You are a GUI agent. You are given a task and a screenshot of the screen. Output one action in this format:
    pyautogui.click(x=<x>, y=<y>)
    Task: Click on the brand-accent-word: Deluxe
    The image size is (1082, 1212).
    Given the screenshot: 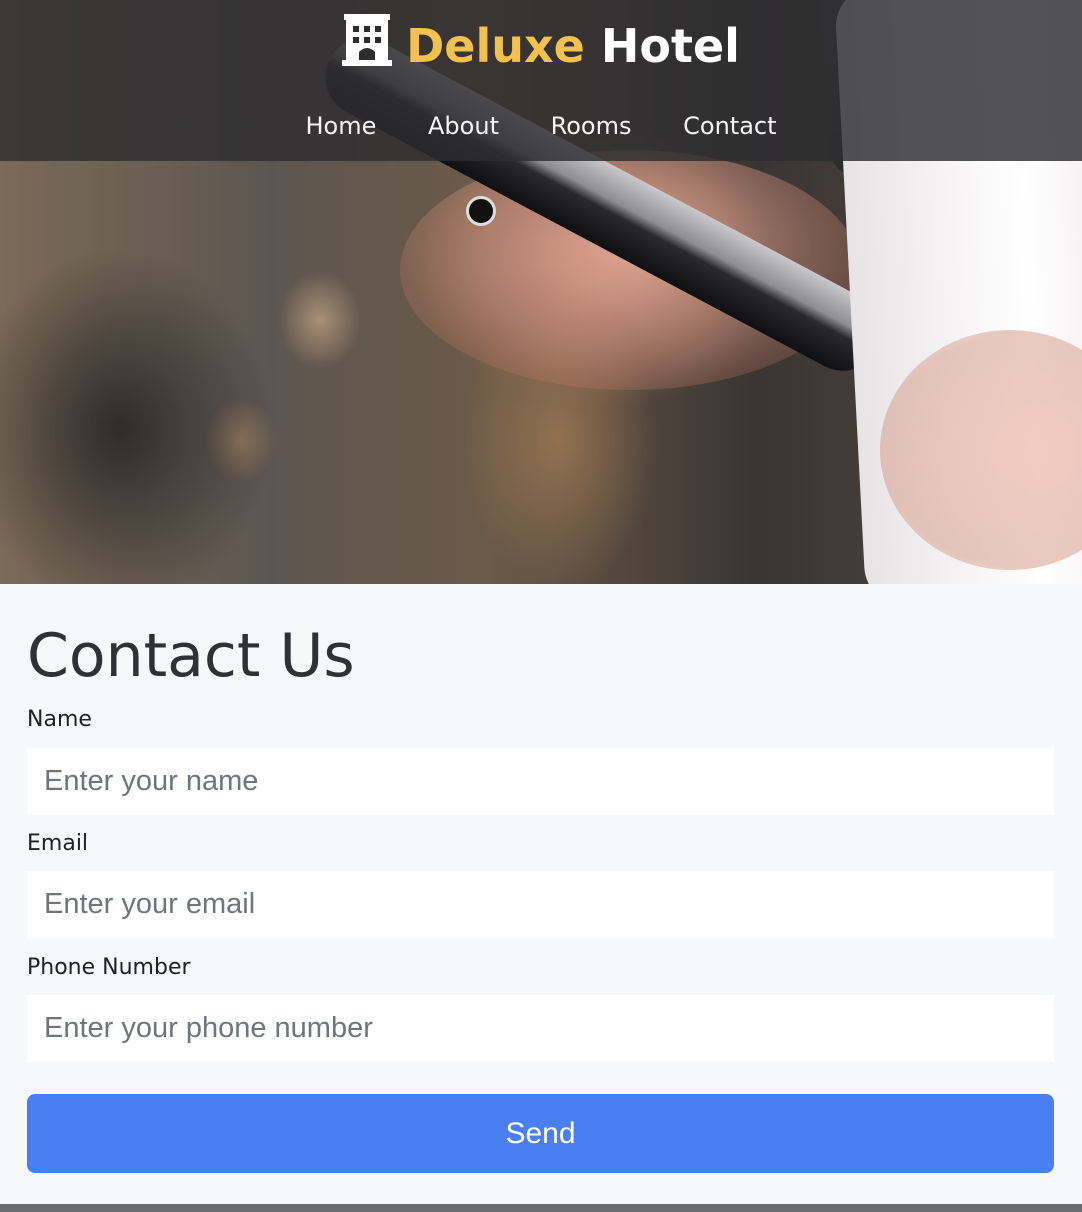 What is the action you would take?
    pyautogui.click(x=495, y=46)
    